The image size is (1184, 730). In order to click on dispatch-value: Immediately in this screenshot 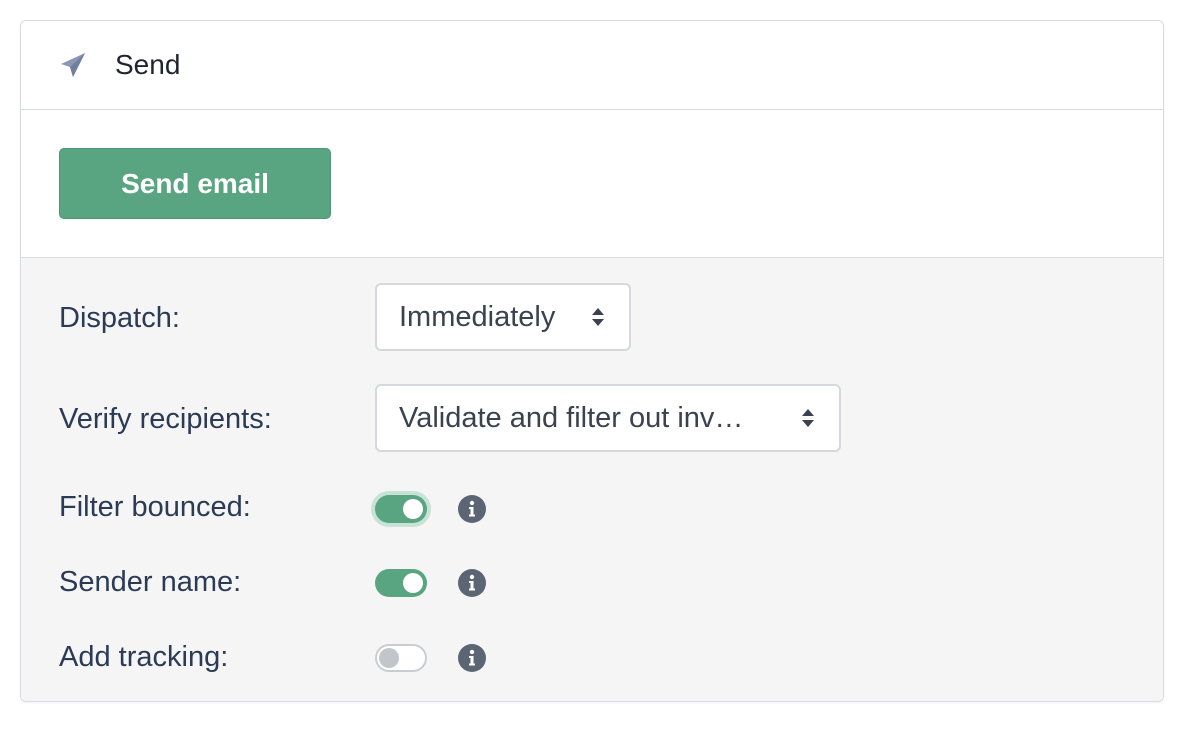, I will do `click(477, 316)`.